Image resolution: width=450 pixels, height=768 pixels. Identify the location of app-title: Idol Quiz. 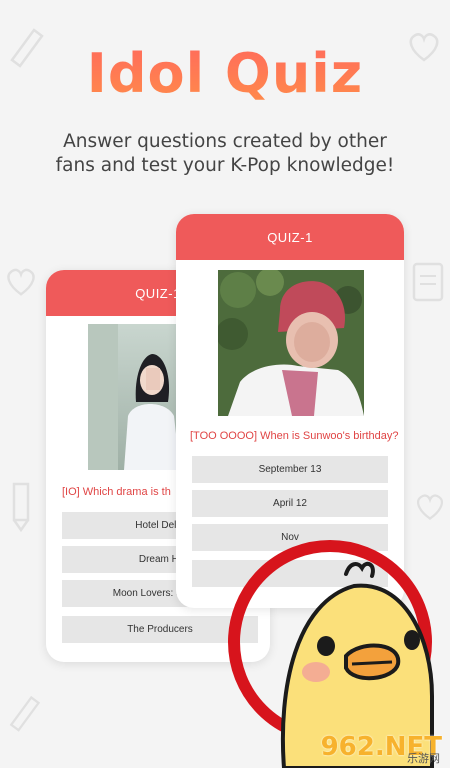
(225, 73).